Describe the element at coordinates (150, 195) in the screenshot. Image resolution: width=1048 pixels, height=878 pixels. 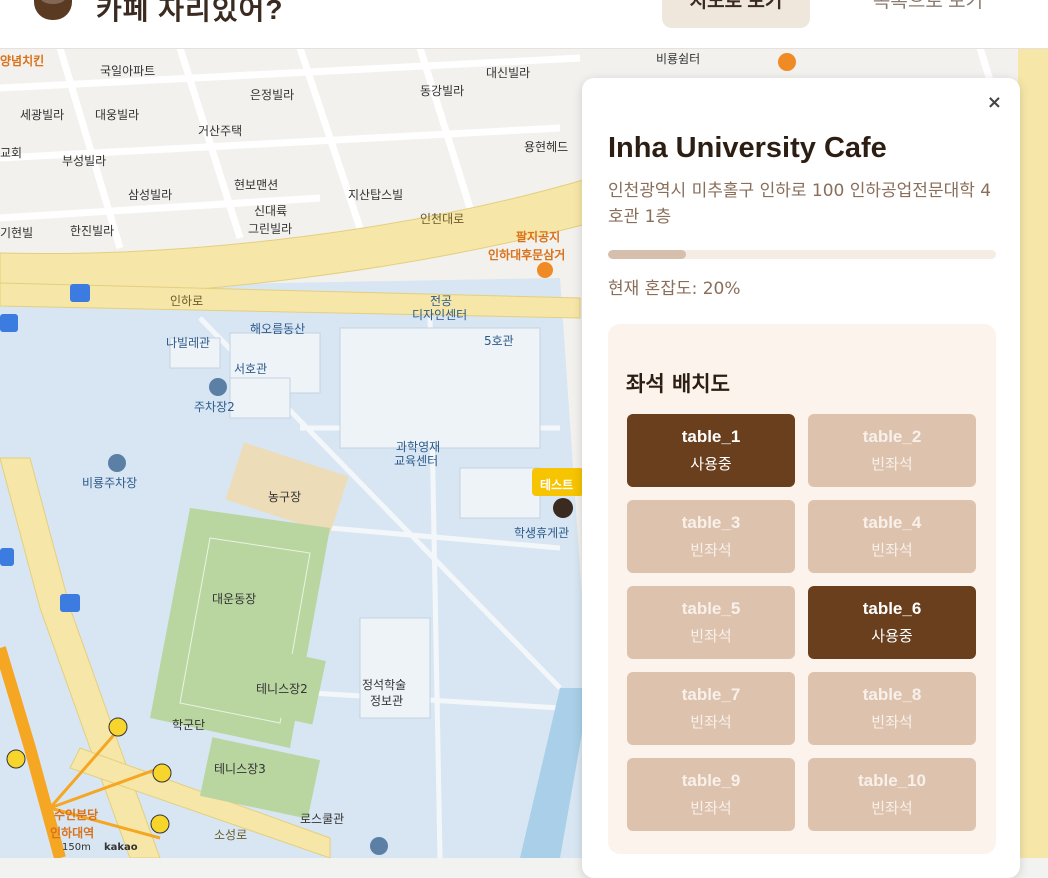
I see `map-label: 삼성빌라` at that location.